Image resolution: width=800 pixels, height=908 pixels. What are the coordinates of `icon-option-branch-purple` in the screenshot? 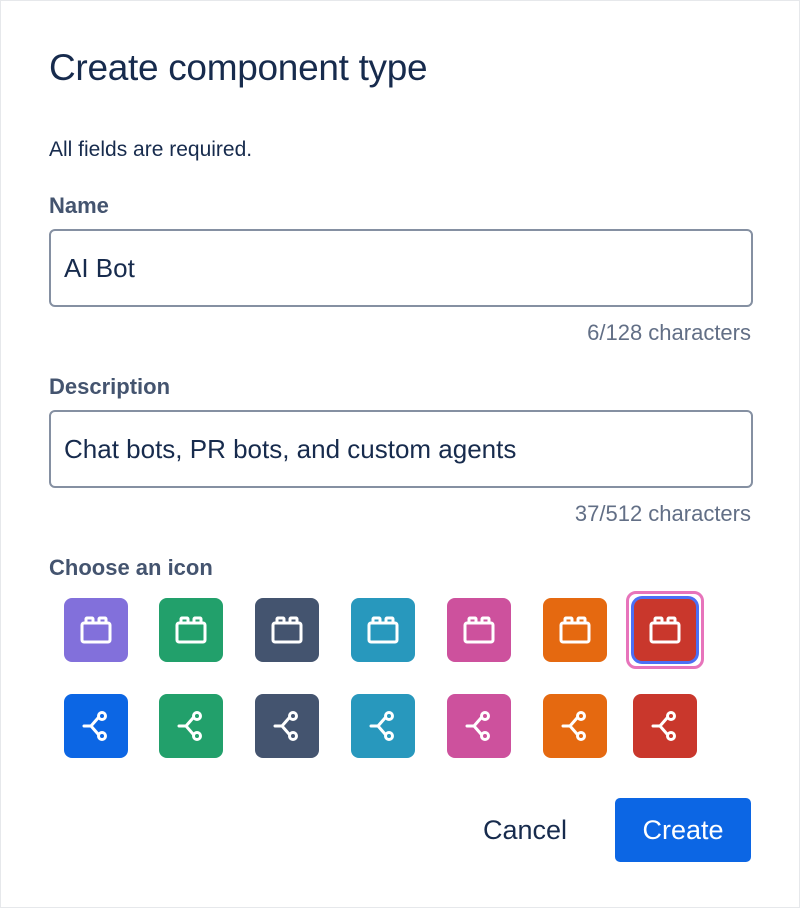 It's located at (96, 726).